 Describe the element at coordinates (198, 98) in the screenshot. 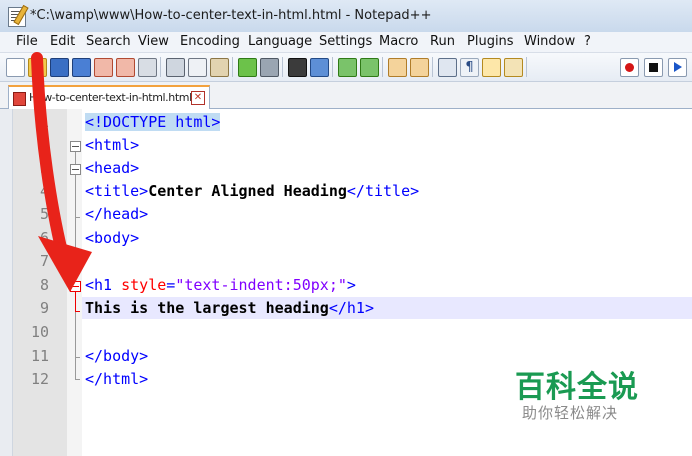

I see `close-tab-icon: ✕` at that location.